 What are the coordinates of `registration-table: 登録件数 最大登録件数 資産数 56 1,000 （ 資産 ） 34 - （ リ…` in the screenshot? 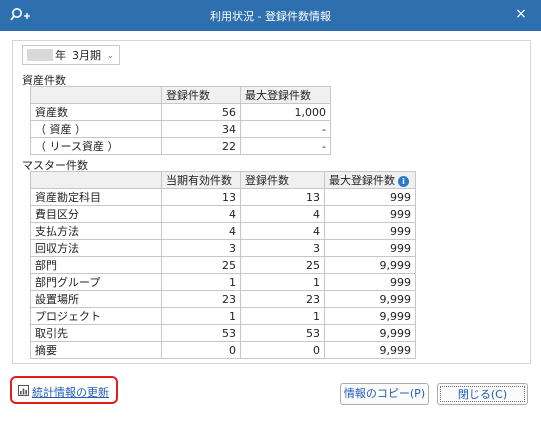 It's located at (180, 120).